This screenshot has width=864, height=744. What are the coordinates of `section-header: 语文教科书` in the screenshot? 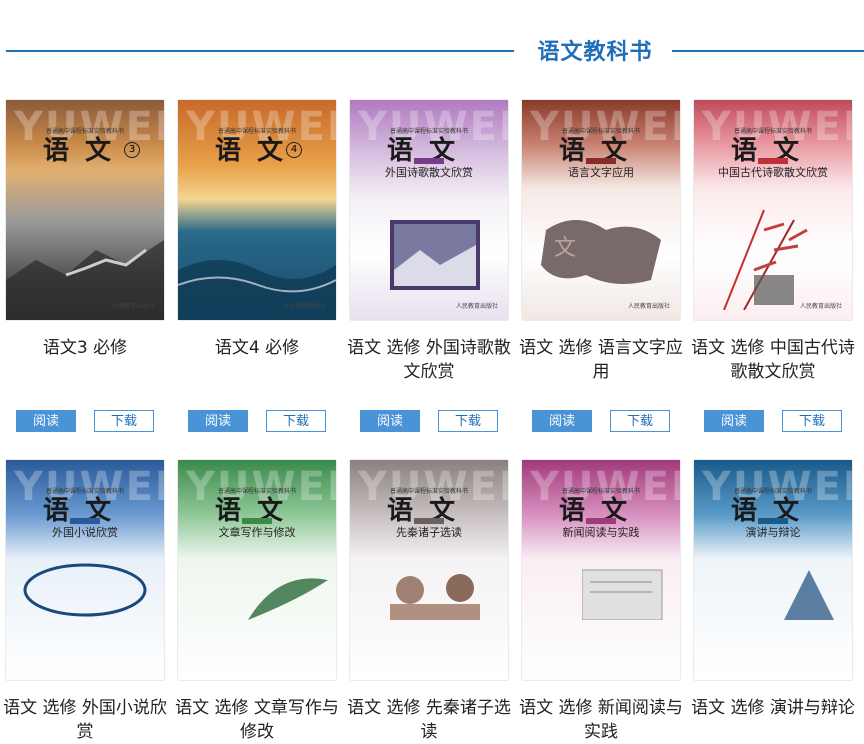 It's located at (432, 50).